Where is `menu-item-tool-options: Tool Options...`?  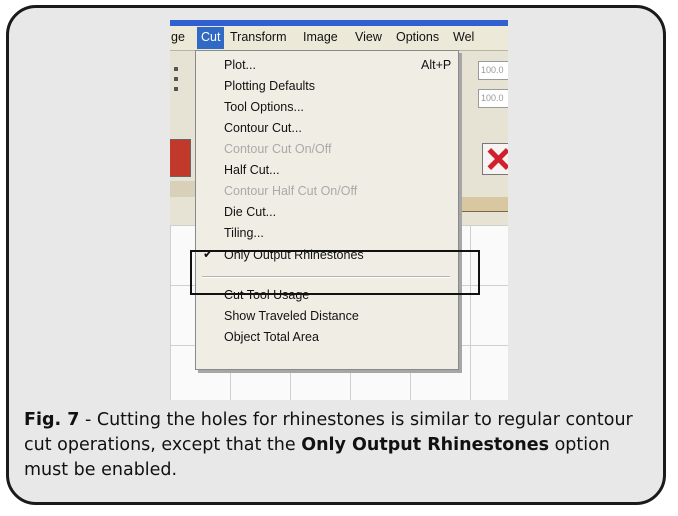
menu-item-tool-options: Tool Options... is located at coordinates (264, 107).